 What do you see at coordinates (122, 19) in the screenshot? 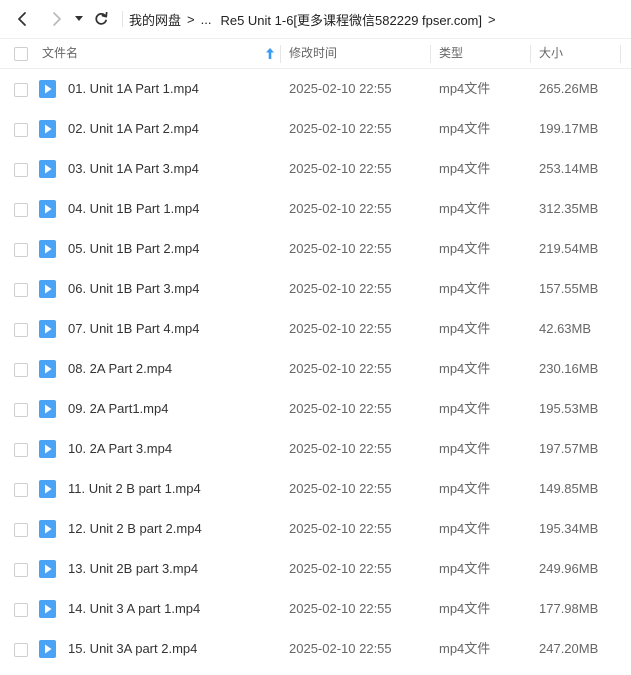
I see `toolbar-divider` at bounding box center [122, 19].